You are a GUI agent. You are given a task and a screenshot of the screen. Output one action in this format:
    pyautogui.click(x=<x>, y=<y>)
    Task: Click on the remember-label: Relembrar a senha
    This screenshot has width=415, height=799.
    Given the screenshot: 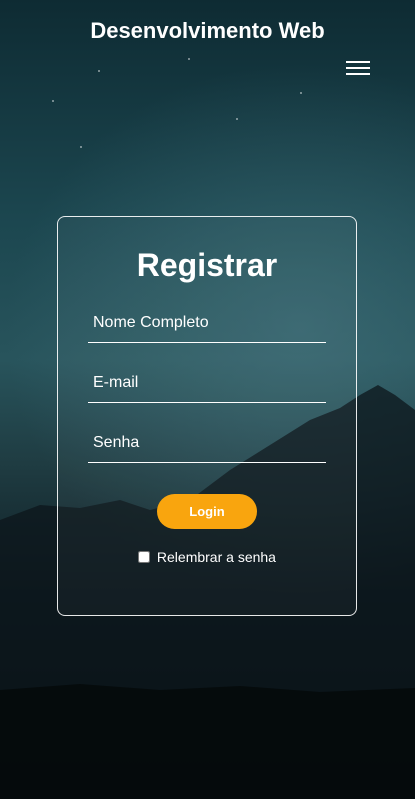 What is the action you would take?
    pyautogui.click(x=216, y=557)
    